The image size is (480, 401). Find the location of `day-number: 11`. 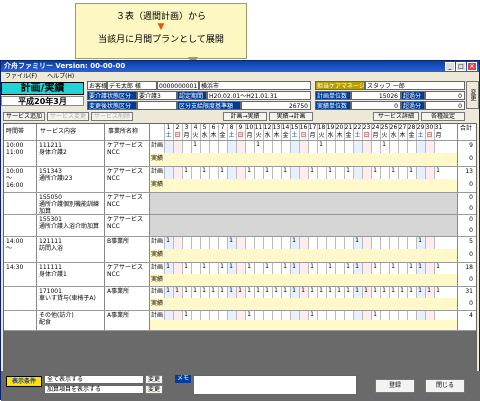

day-number: 11 is located at coordinates (258, 127).